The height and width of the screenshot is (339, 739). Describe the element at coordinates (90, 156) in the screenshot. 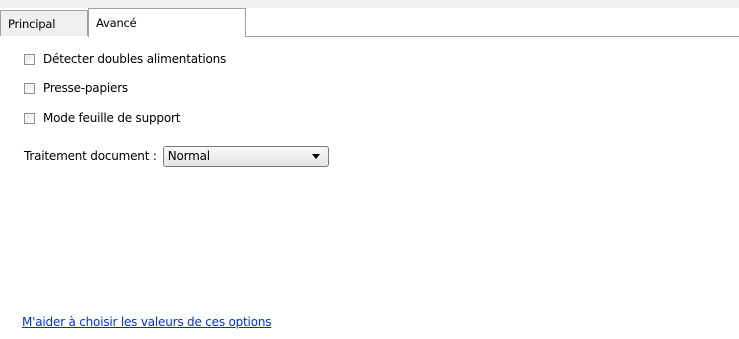

I see `document-processing-label: Traitement document :` at that location.